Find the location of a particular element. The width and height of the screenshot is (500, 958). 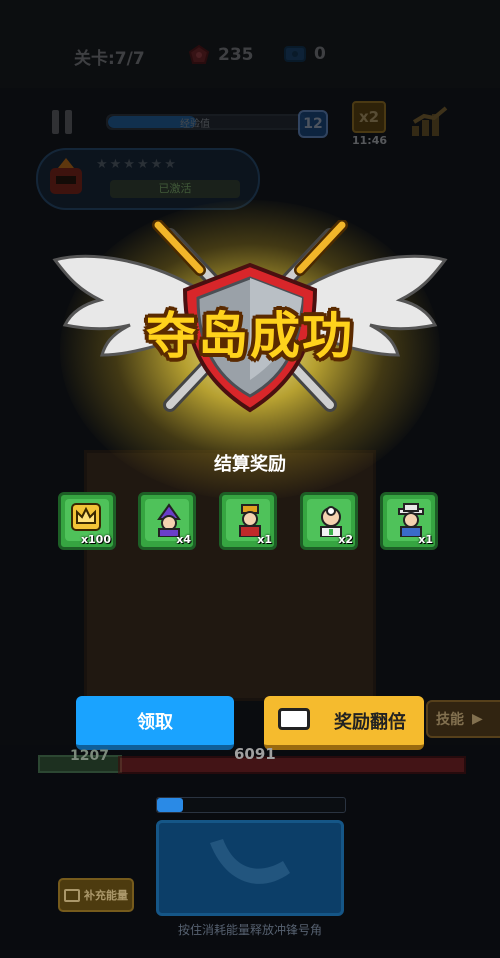

refill-energy-button: 补充能量 is located at coordinates (96, 895).